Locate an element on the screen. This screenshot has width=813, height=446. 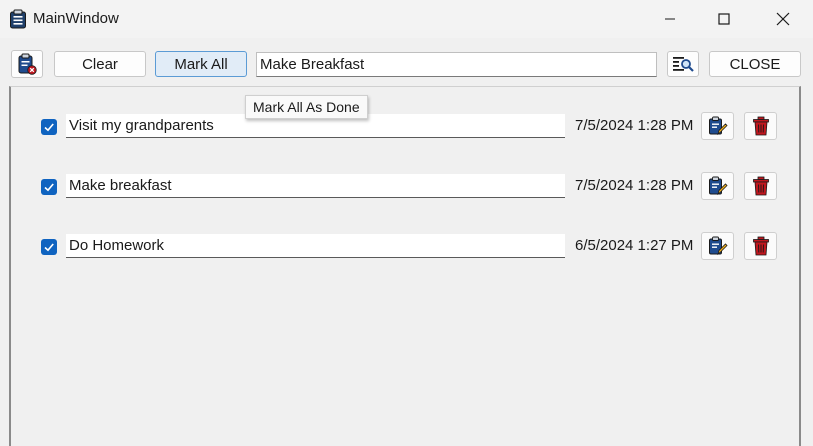
clear-button: Clear is located at coordinates (100, 64).